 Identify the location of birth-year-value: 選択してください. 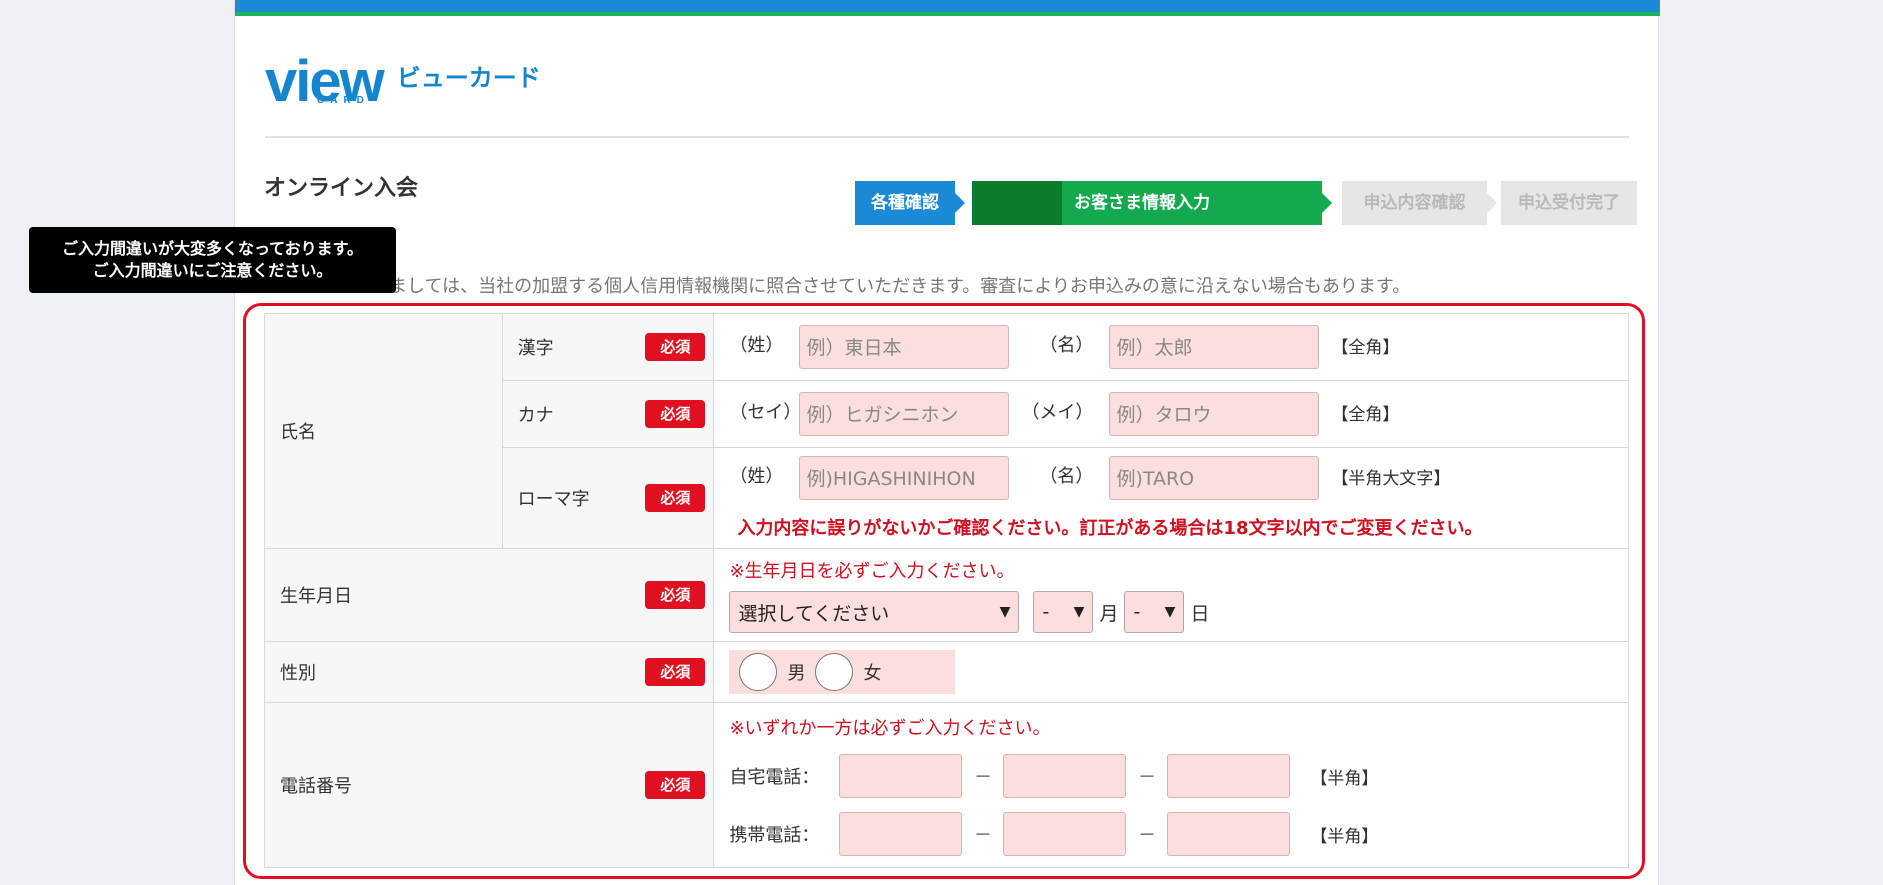
(814, 613).